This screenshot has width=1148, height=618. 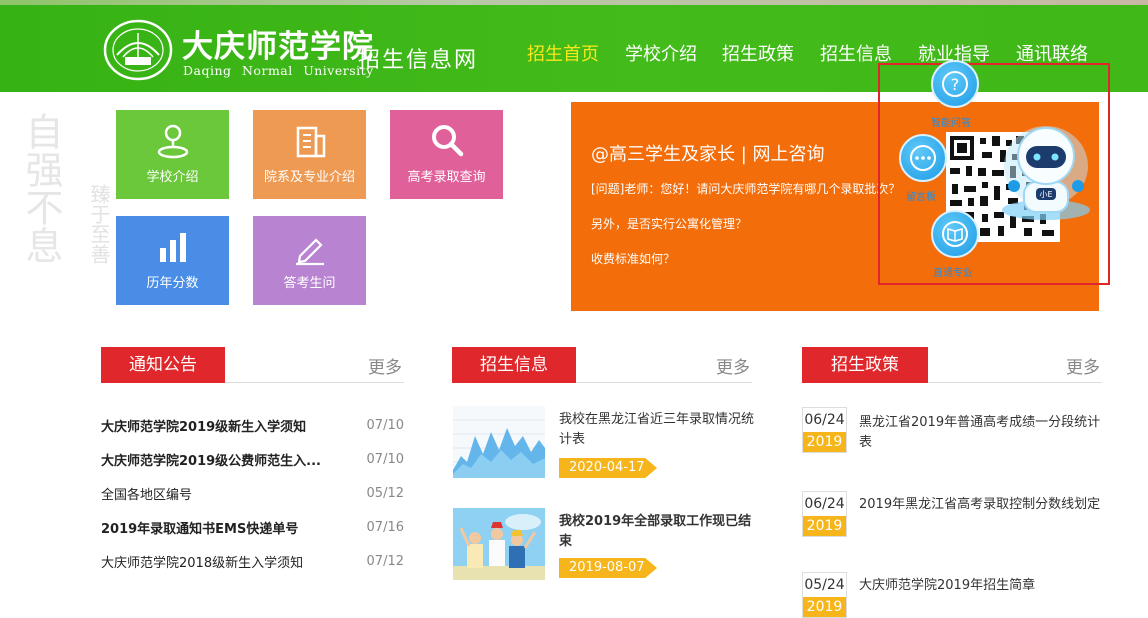 I want to click on notice-item-title: 大庆师范学院2019级新生入学须知, so click(x=203, y=425).